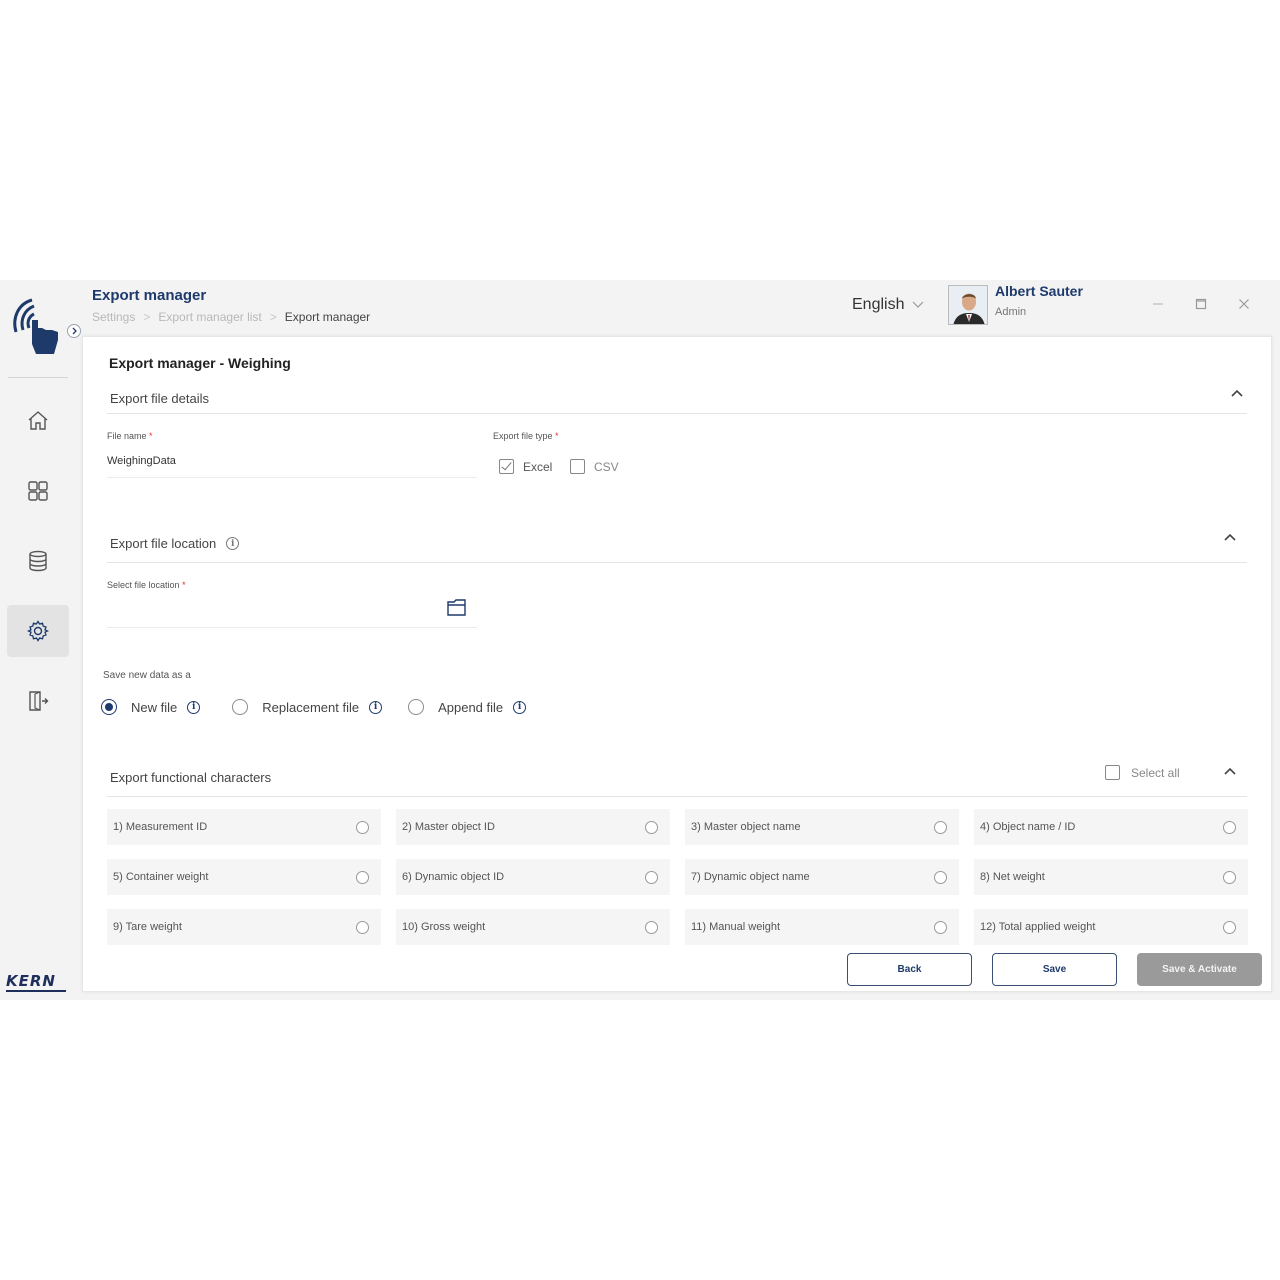  What do you see at coordinates (154, 707) in the screenshot?
I see `new-file-label: New file` at bounding box center [154, 707].